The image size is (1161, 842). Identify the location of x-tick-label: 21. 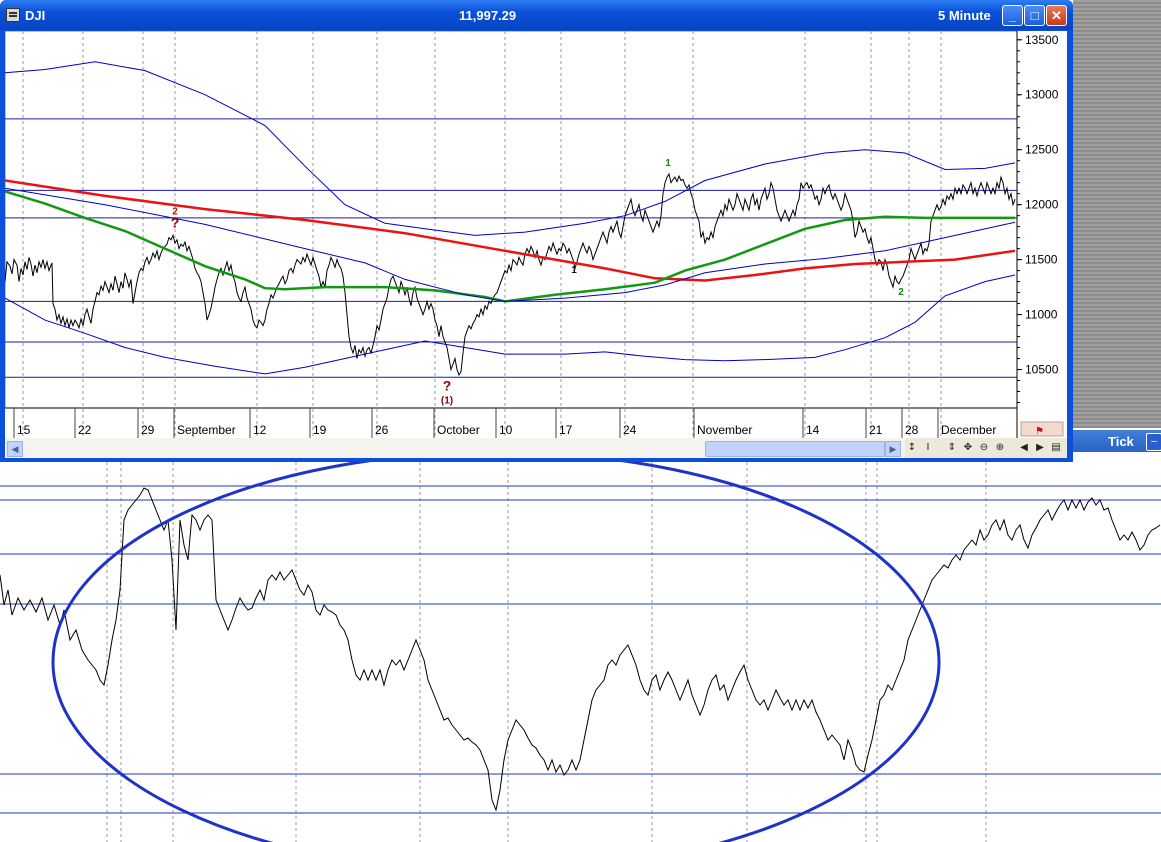
(876, 430).